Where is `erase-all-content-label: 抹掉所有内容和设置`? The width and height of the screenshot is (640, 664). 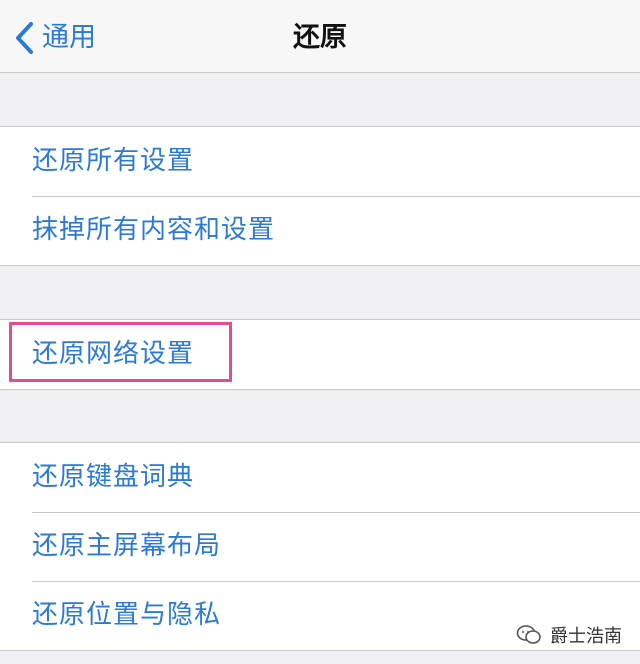
erase-all-content-label: 抹掉所有内容和设置 is located at coordinates (154, 230).